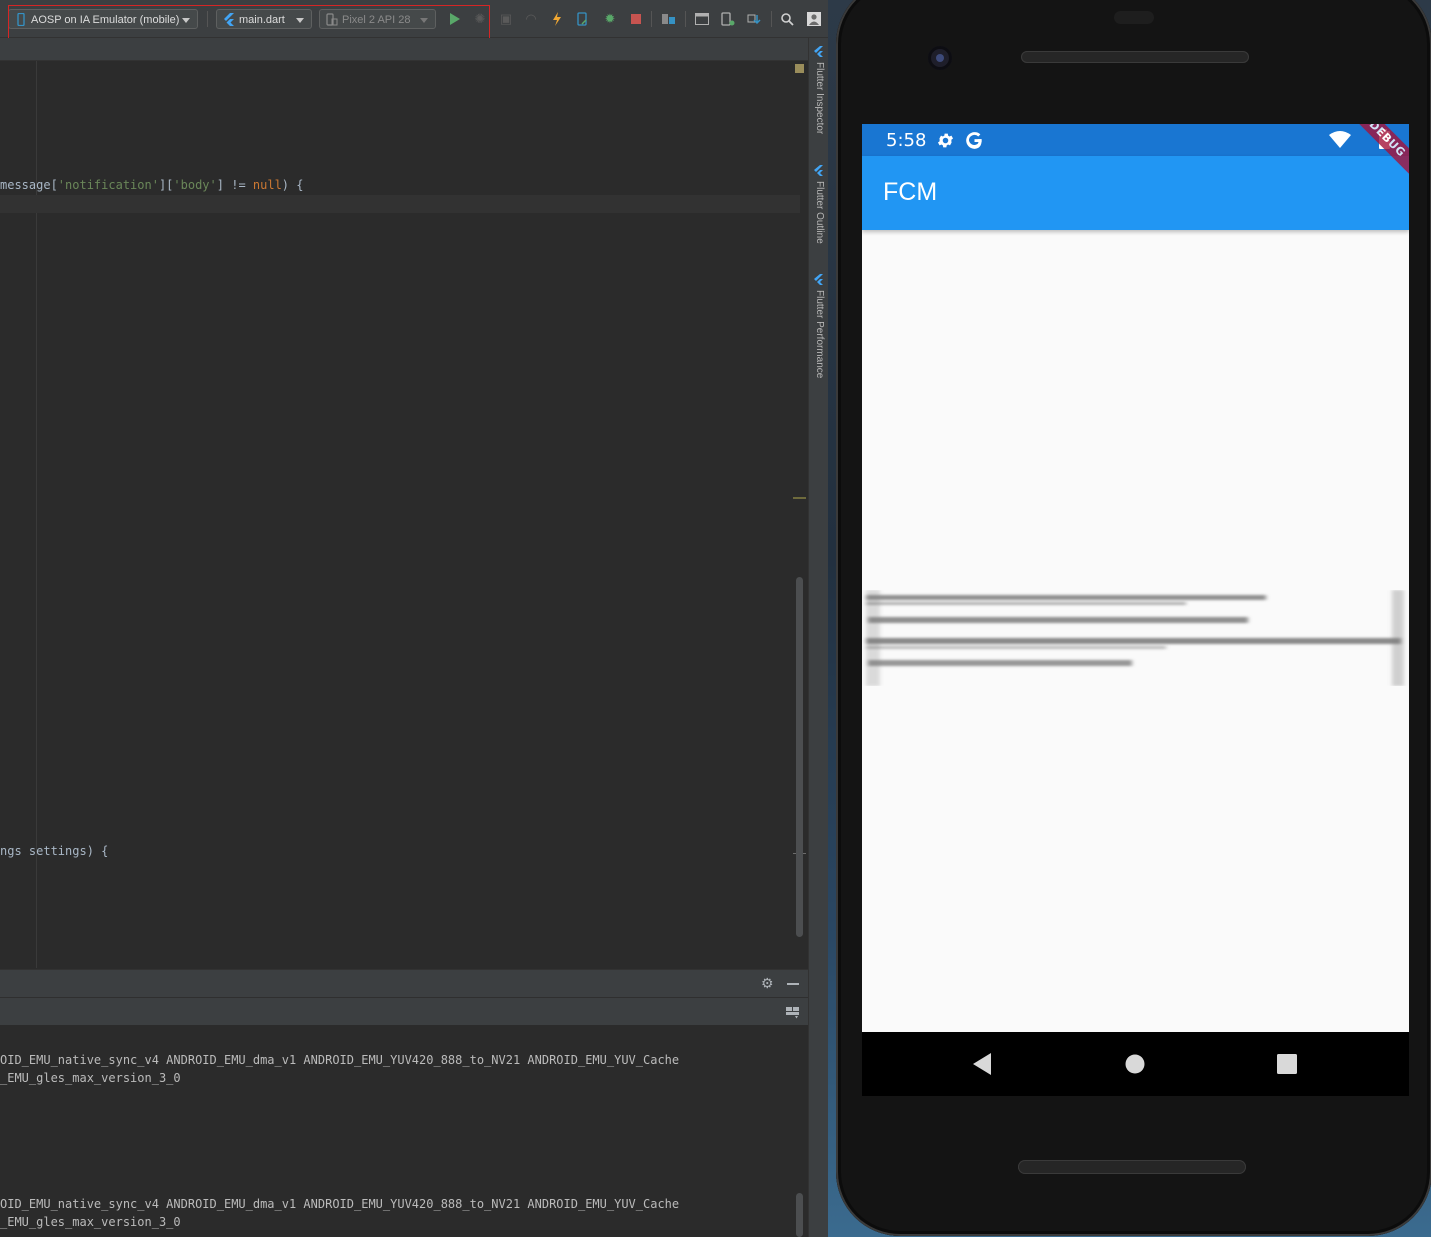  I want to click on avd-manager-icon, so click(728, 19).